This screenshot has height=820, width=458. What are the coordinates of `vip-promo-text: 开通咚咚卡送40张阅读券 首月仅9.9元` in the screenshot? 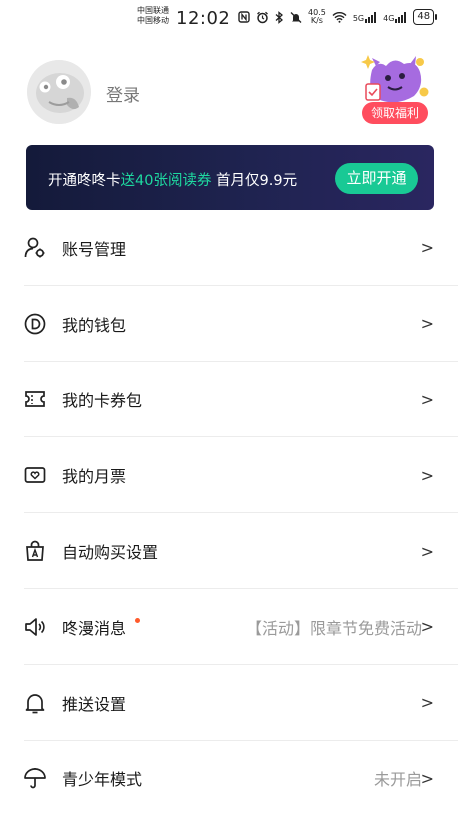 It's located at (172, 179).